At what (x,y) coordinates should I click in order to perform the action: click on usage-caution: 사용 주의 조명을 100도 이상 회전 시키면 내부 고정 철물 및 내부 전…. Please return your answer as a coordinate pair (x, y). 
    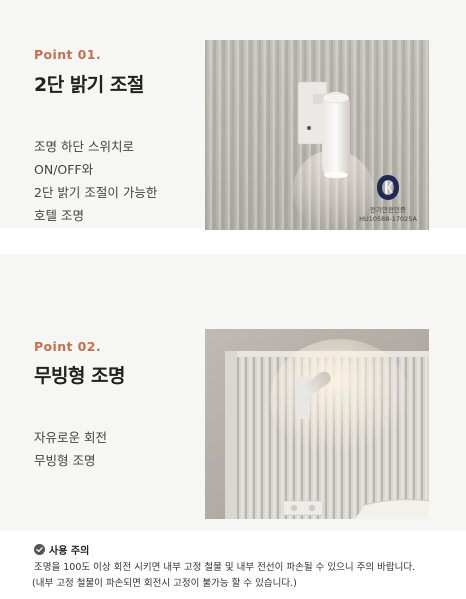
    Looking at the image, I should click on (243, 567).